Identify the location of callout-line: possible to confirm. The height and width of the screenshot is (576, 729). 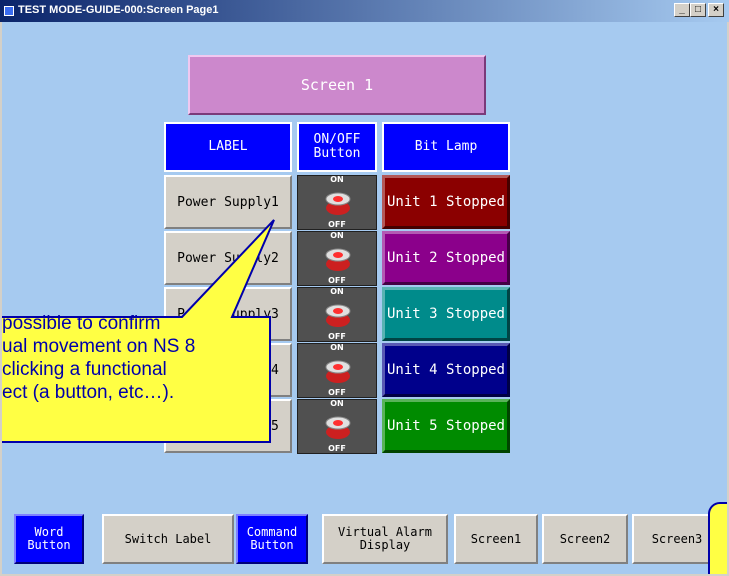
(81, 323).